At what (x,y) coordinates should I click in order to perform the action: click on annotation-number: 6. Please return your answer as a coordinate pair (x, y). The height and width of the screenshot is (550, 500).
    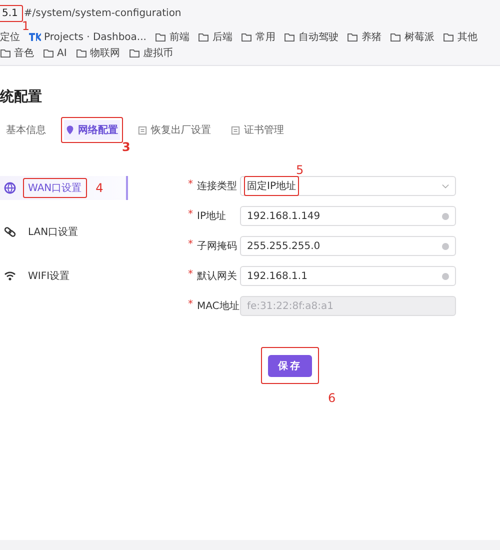
    Looking at the image, I should click on (332, 398).